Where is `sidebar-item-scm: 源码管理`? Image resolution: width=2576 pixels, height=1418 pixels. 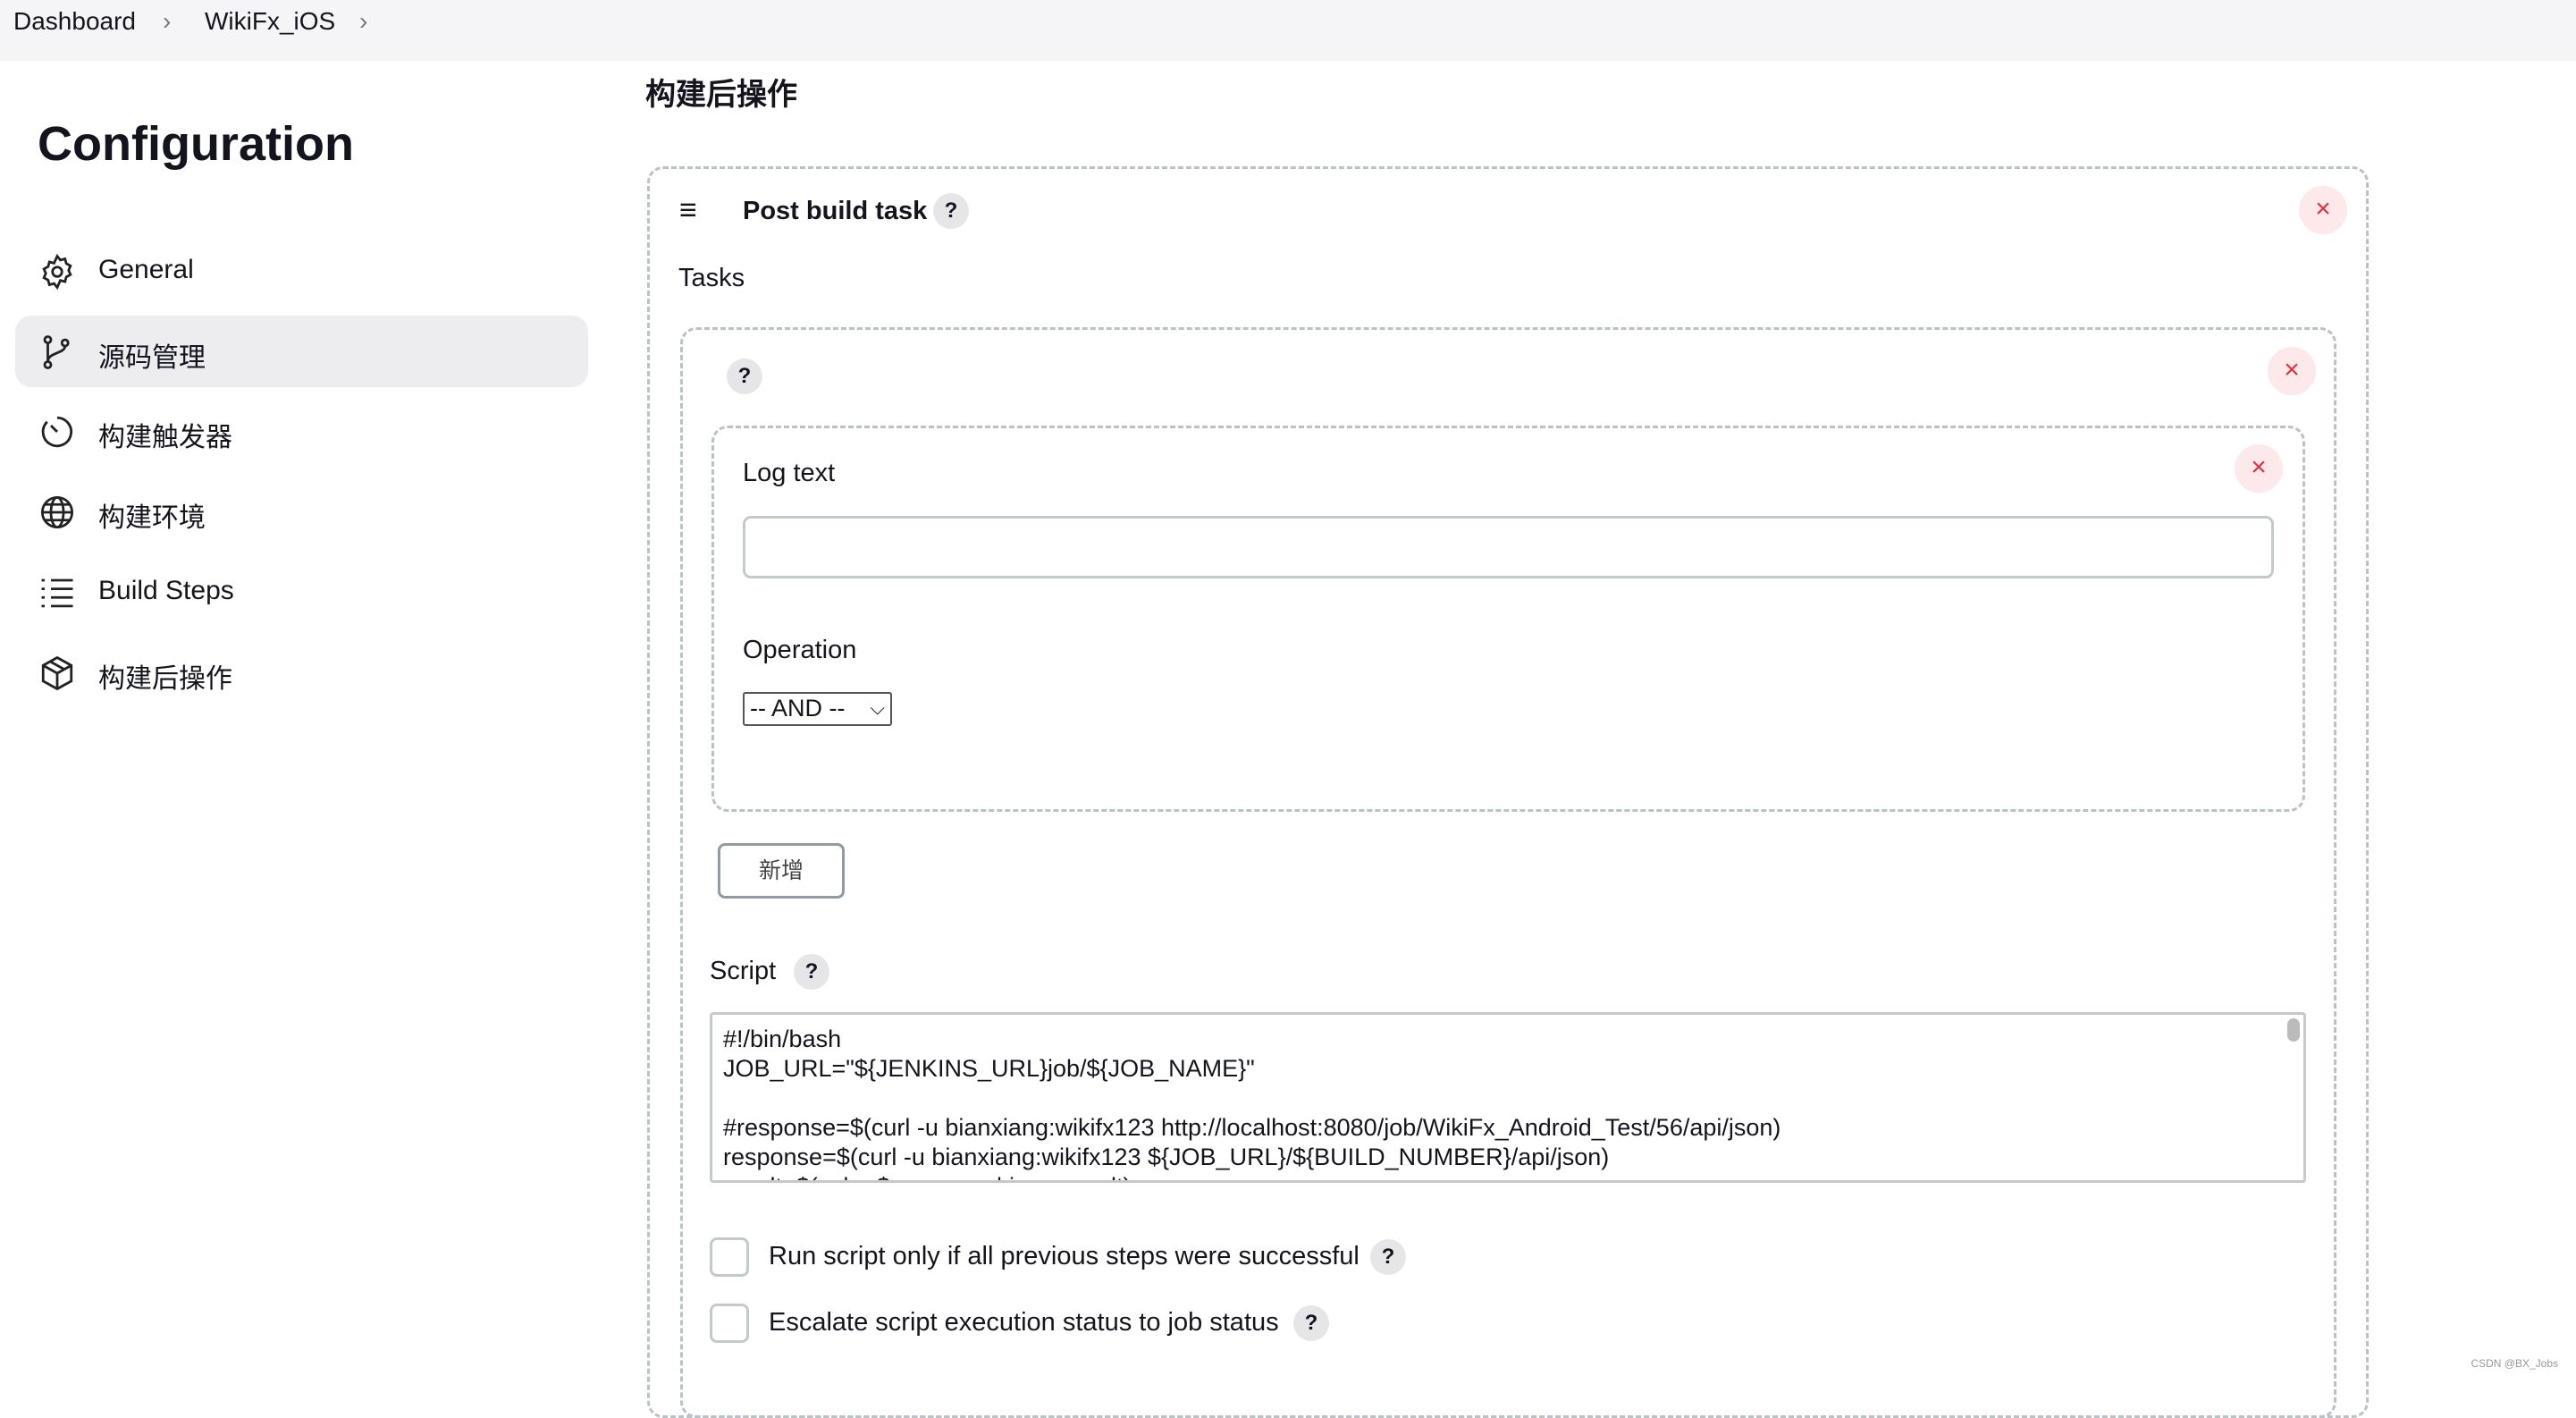 sidebar-item-scm: 源码管理 is located at coordinates (302, 351).